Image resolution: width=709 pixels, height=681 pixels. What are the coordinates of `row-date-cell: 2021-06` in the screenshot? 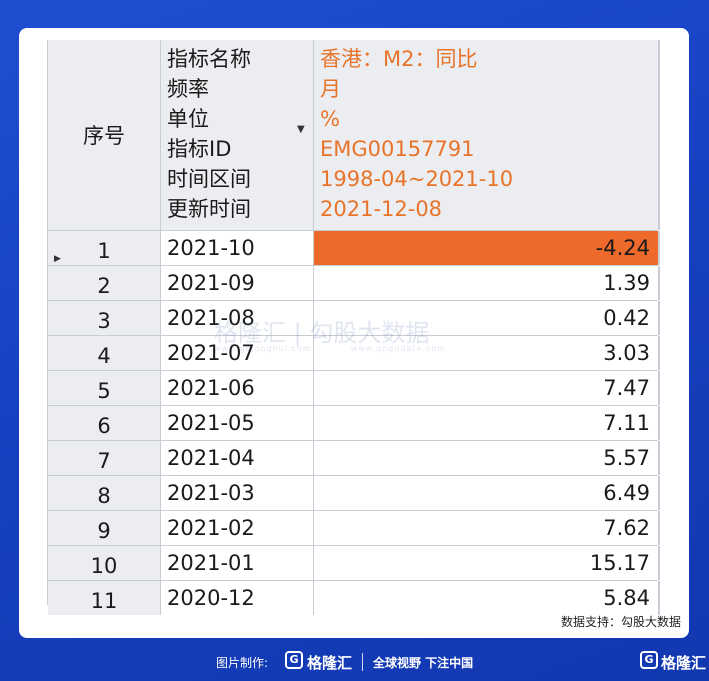 It's located at (237, 388).